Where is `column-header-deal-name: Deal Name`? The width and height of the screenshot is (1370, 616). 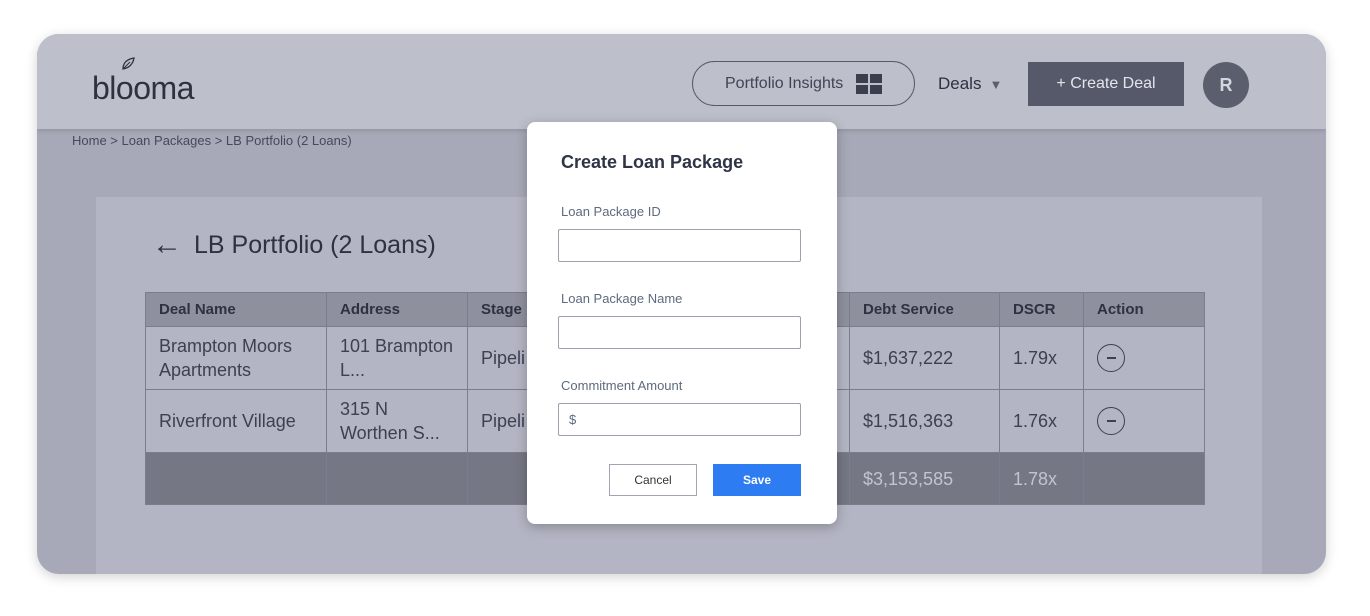 column-header-deal-name: Deal Name is located at coordinates (236, 309).